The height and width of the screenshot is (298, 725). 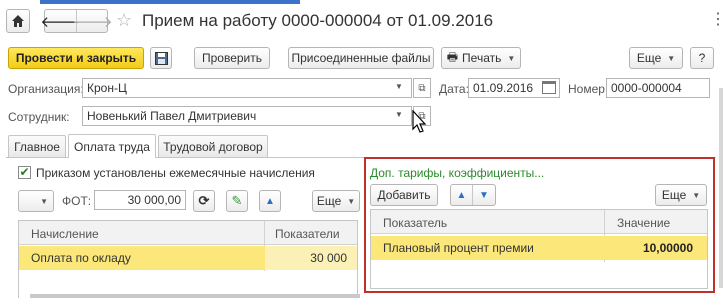 I want to click on horizontal-scrollbar, so click(x=195, y=296).